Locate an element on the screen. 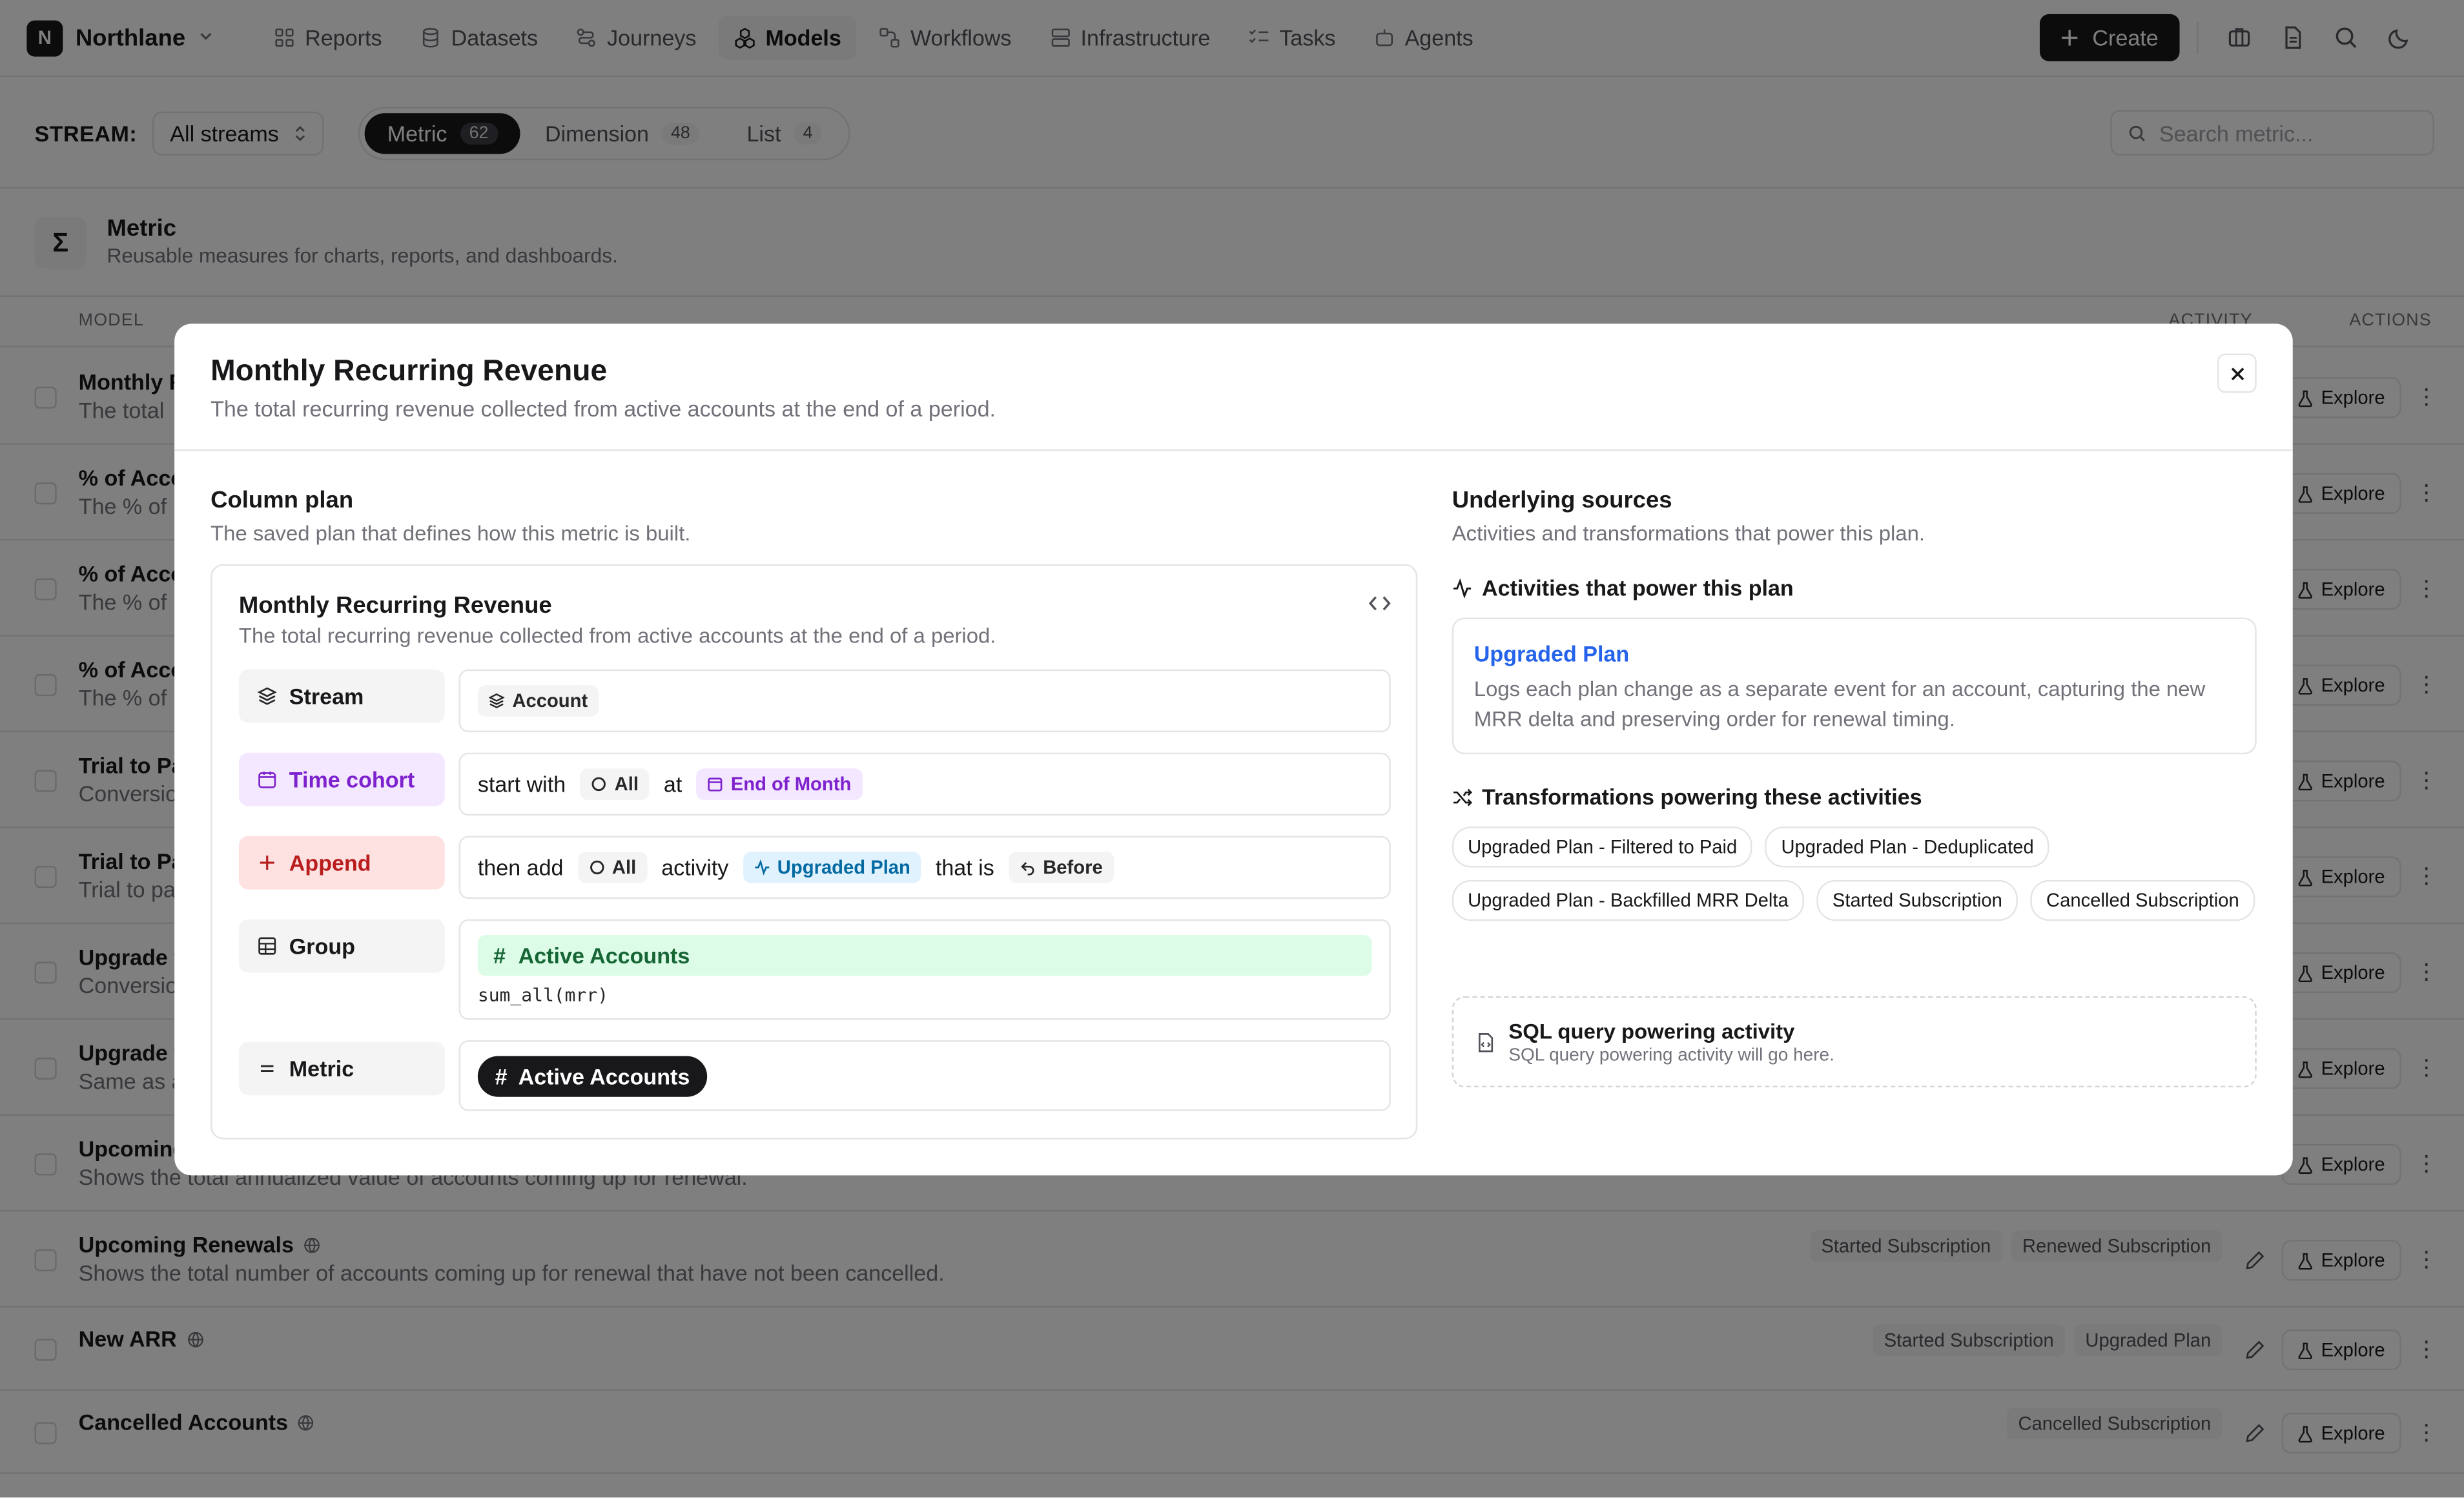  cohort-text-at: at is located at coordinates (673, 784).